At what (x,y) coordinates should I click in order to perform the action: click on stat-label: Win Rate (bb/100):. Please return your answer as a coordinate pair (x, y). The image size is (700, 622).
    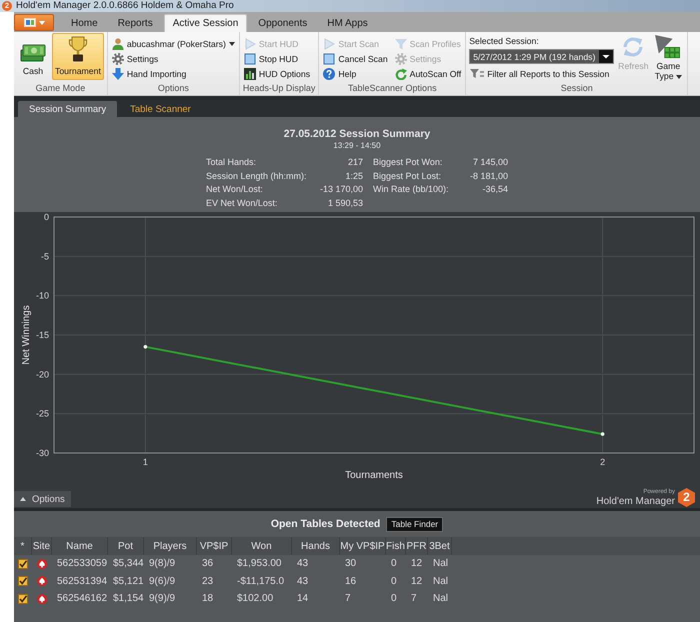
    Looking at the image, I should click on (411, 189).